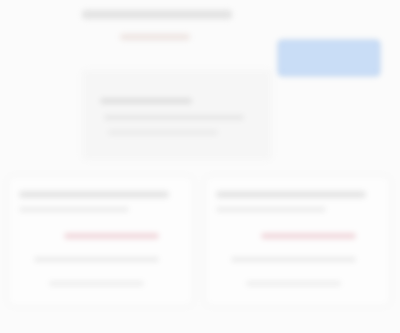  I want to click on left-panel-body-placeholder, so click(96, 259).